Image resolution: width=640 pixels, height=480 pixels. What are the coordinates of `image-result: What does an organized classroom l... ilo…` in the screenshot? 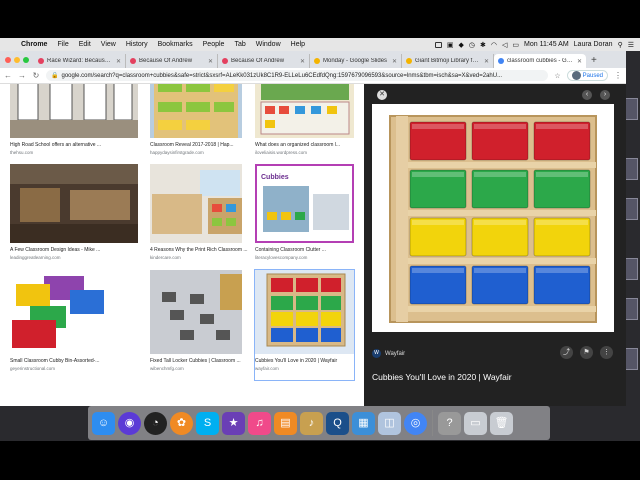 It's located at (304, 124).